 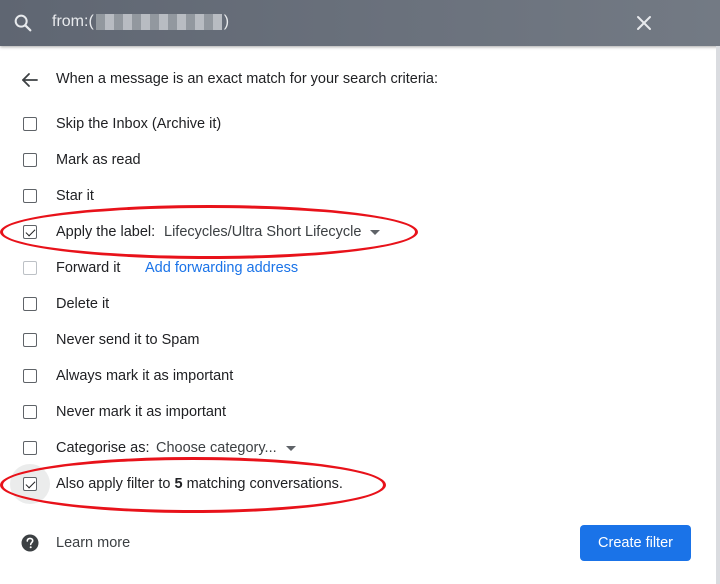 I want to click on matching-count: 5, so click(x=178, y=484).